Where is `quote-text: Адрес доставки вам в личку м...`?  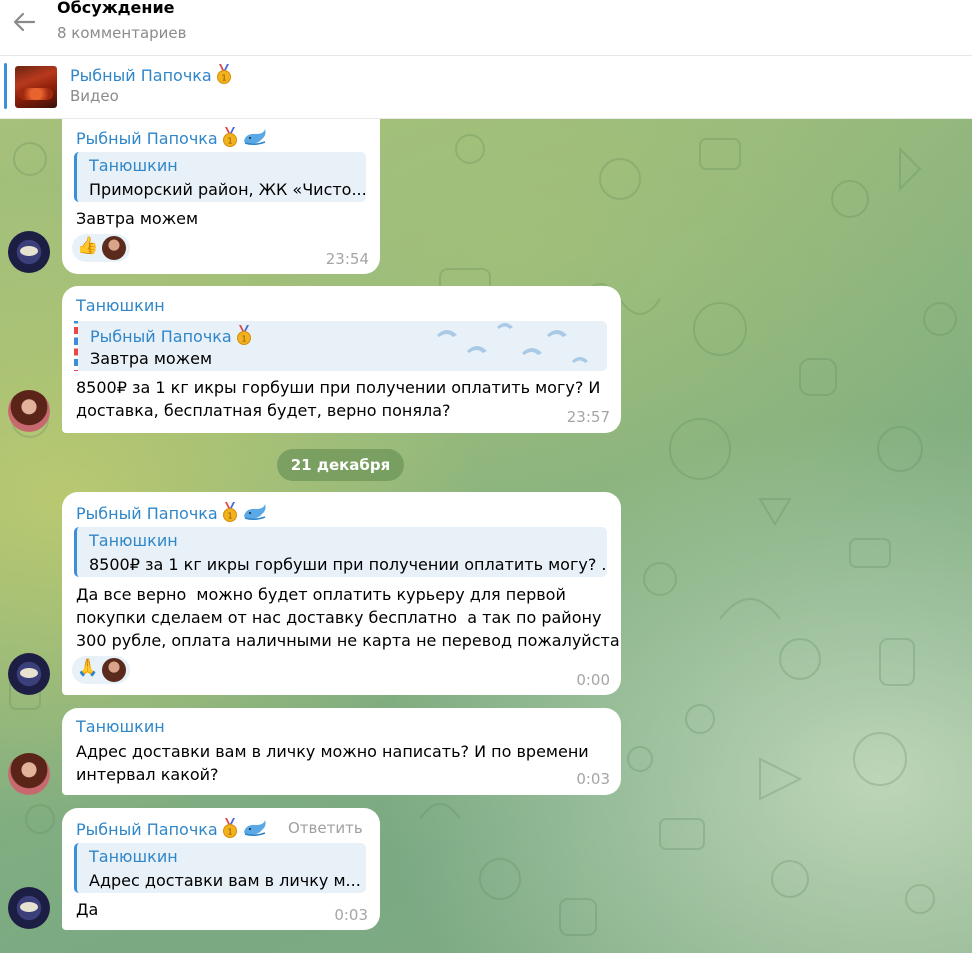
quote-text: Адрес доставки вам в личку м... is located at coordinates (225, 880).